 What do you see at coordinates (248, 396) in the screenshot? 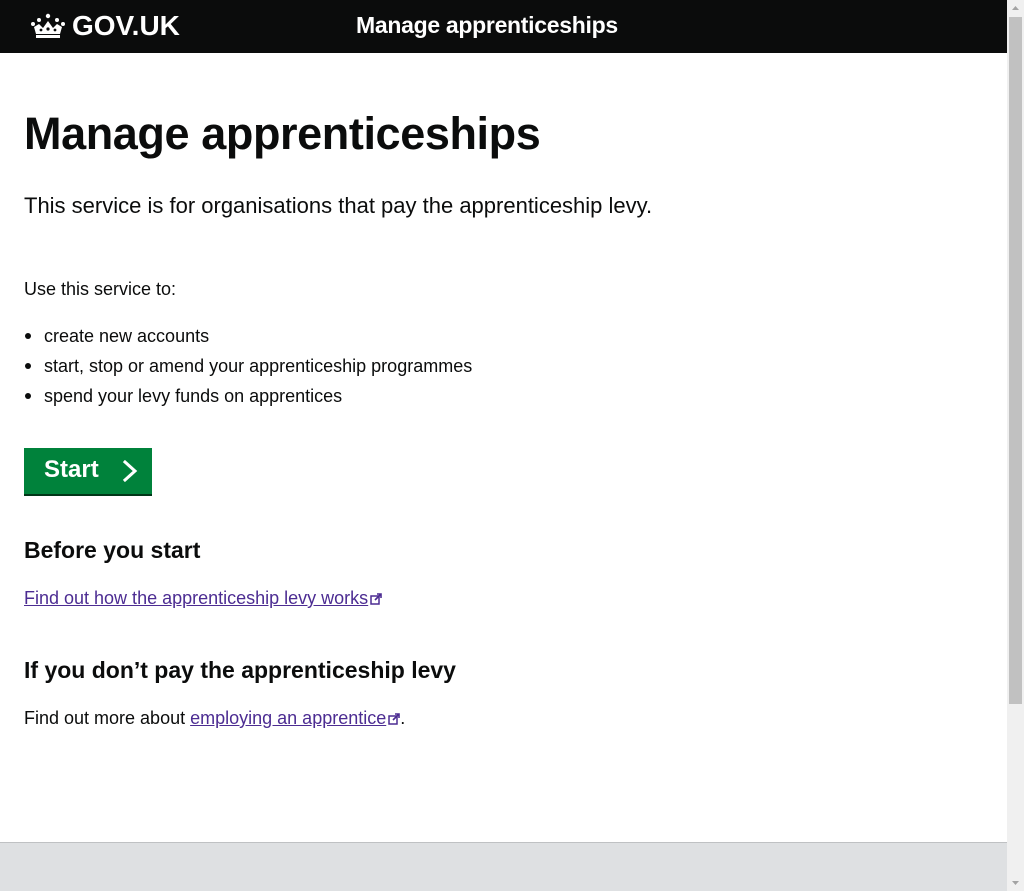
I see `list-item: spend your levy funds on apprentices` at bounding box center [248, 396].